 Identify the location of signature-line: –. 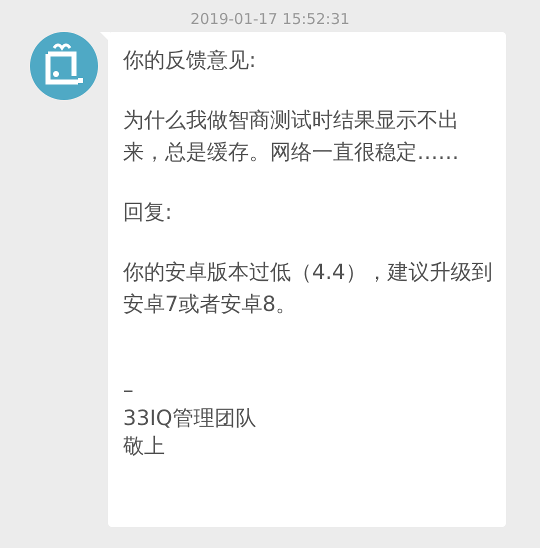
(128, 390).